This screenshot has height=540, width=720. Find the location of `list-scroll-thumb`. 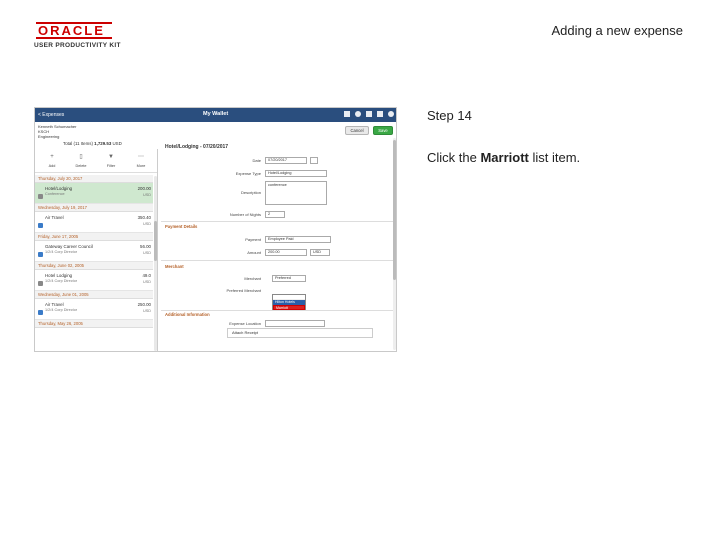

list-scroll-thumb is located at coordinates (155, 241).